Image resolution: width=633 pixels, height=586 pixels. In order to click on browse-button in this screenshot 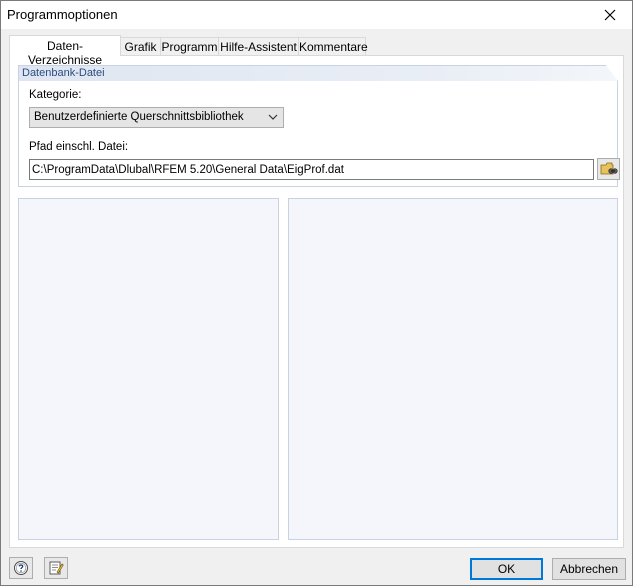, I will do `click(608, 169)`.